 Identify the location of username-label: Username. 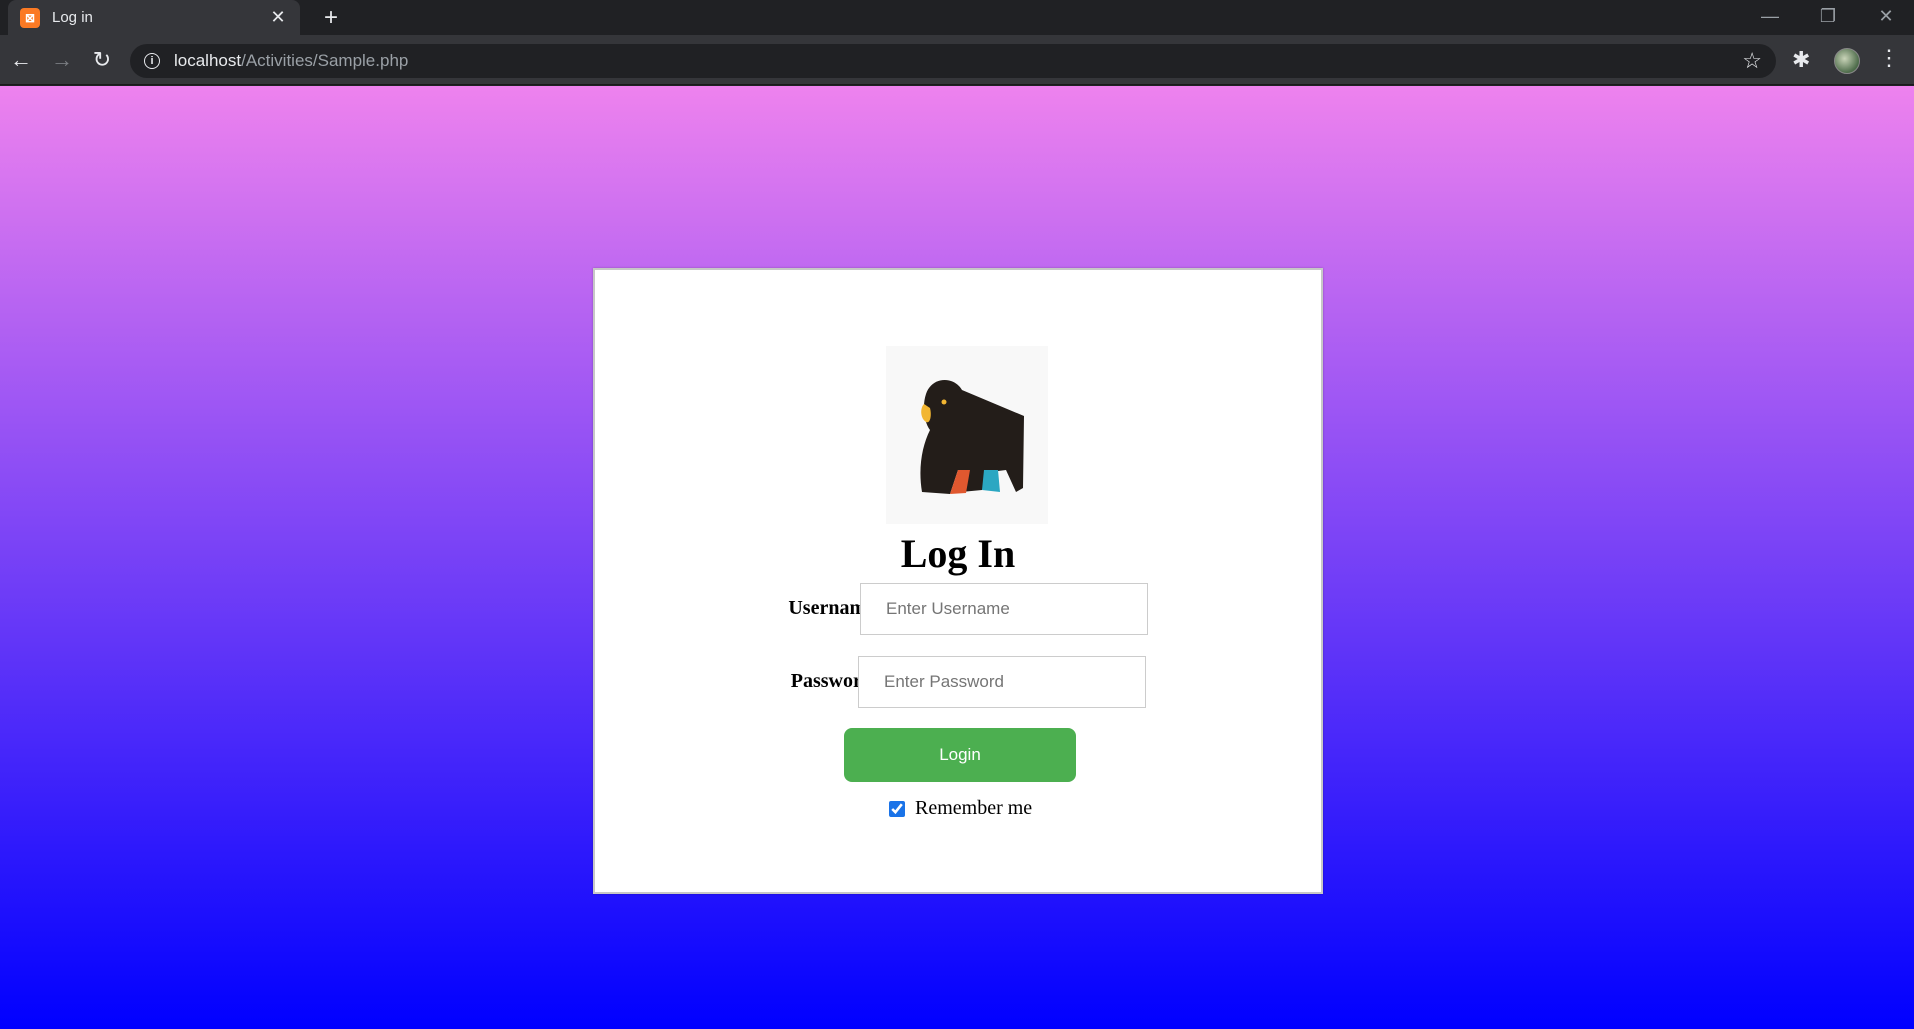
(831, 608).